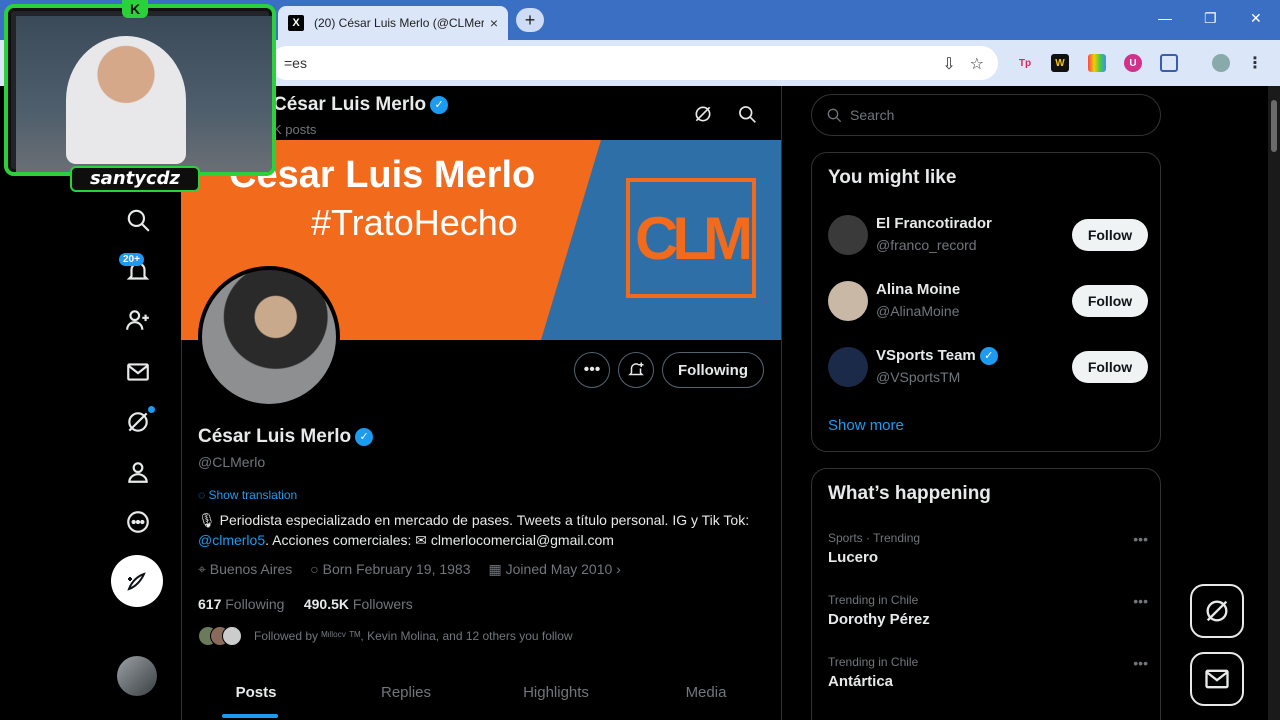  I want to click on notifications-badge: 20+, so click(131, 259).